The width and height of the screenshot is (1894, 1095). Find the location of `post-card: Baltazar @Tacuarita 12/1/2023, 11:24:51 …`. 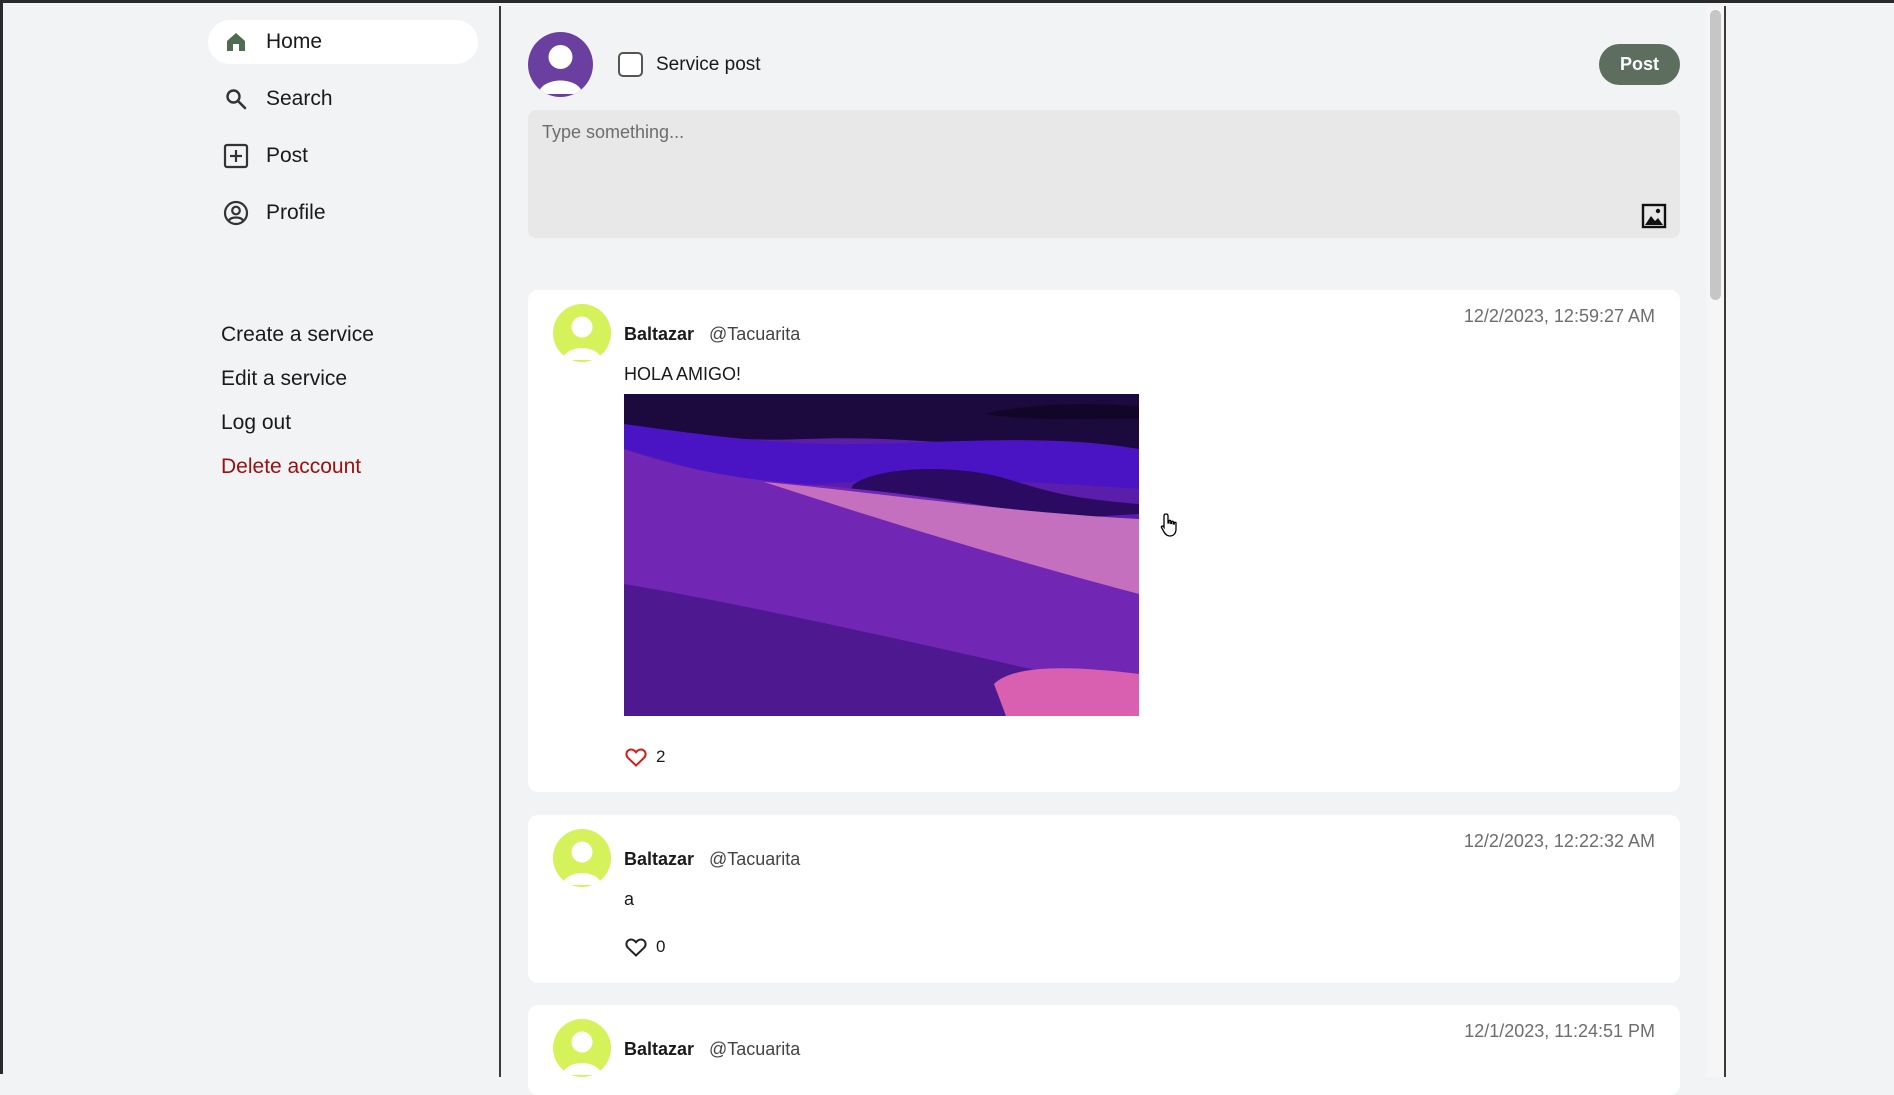

post-card: Baltazar @Tacuarita 12/1/2023, 11:24:51 … is located at coordinates (1104, 1050).